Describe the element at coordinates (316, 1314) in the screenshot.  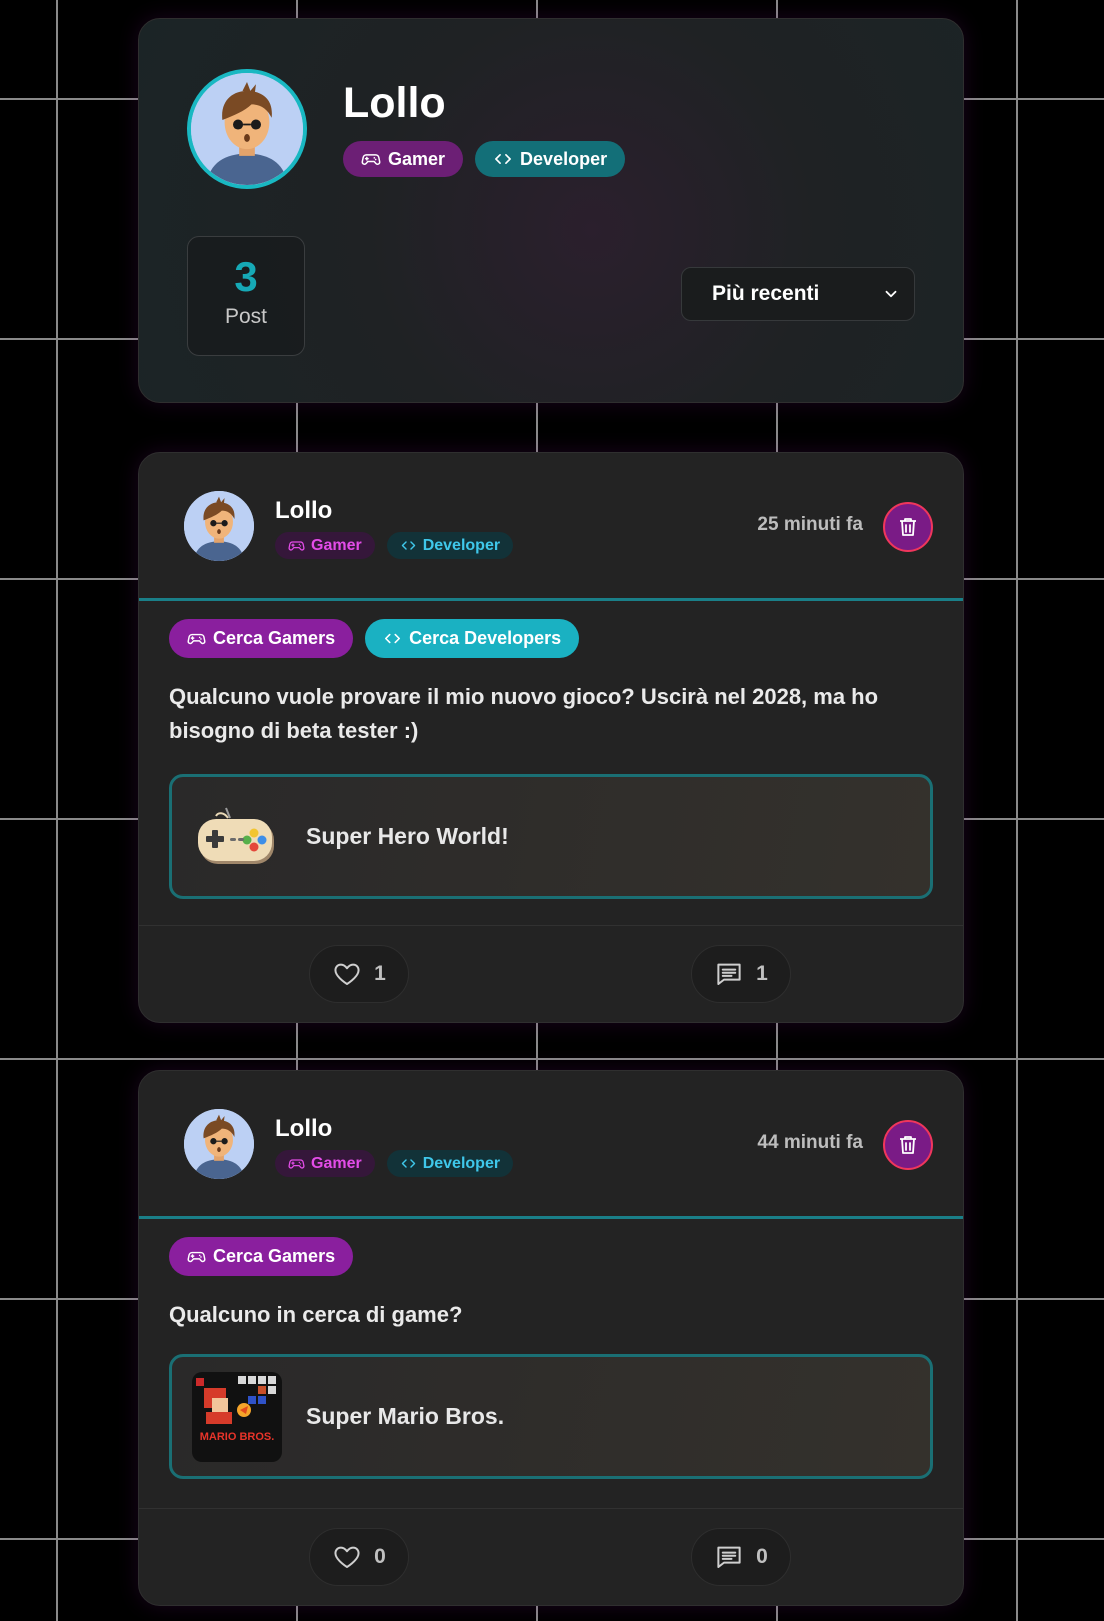
I see `post-text: Qualcuno in cerca di game?` at that location.